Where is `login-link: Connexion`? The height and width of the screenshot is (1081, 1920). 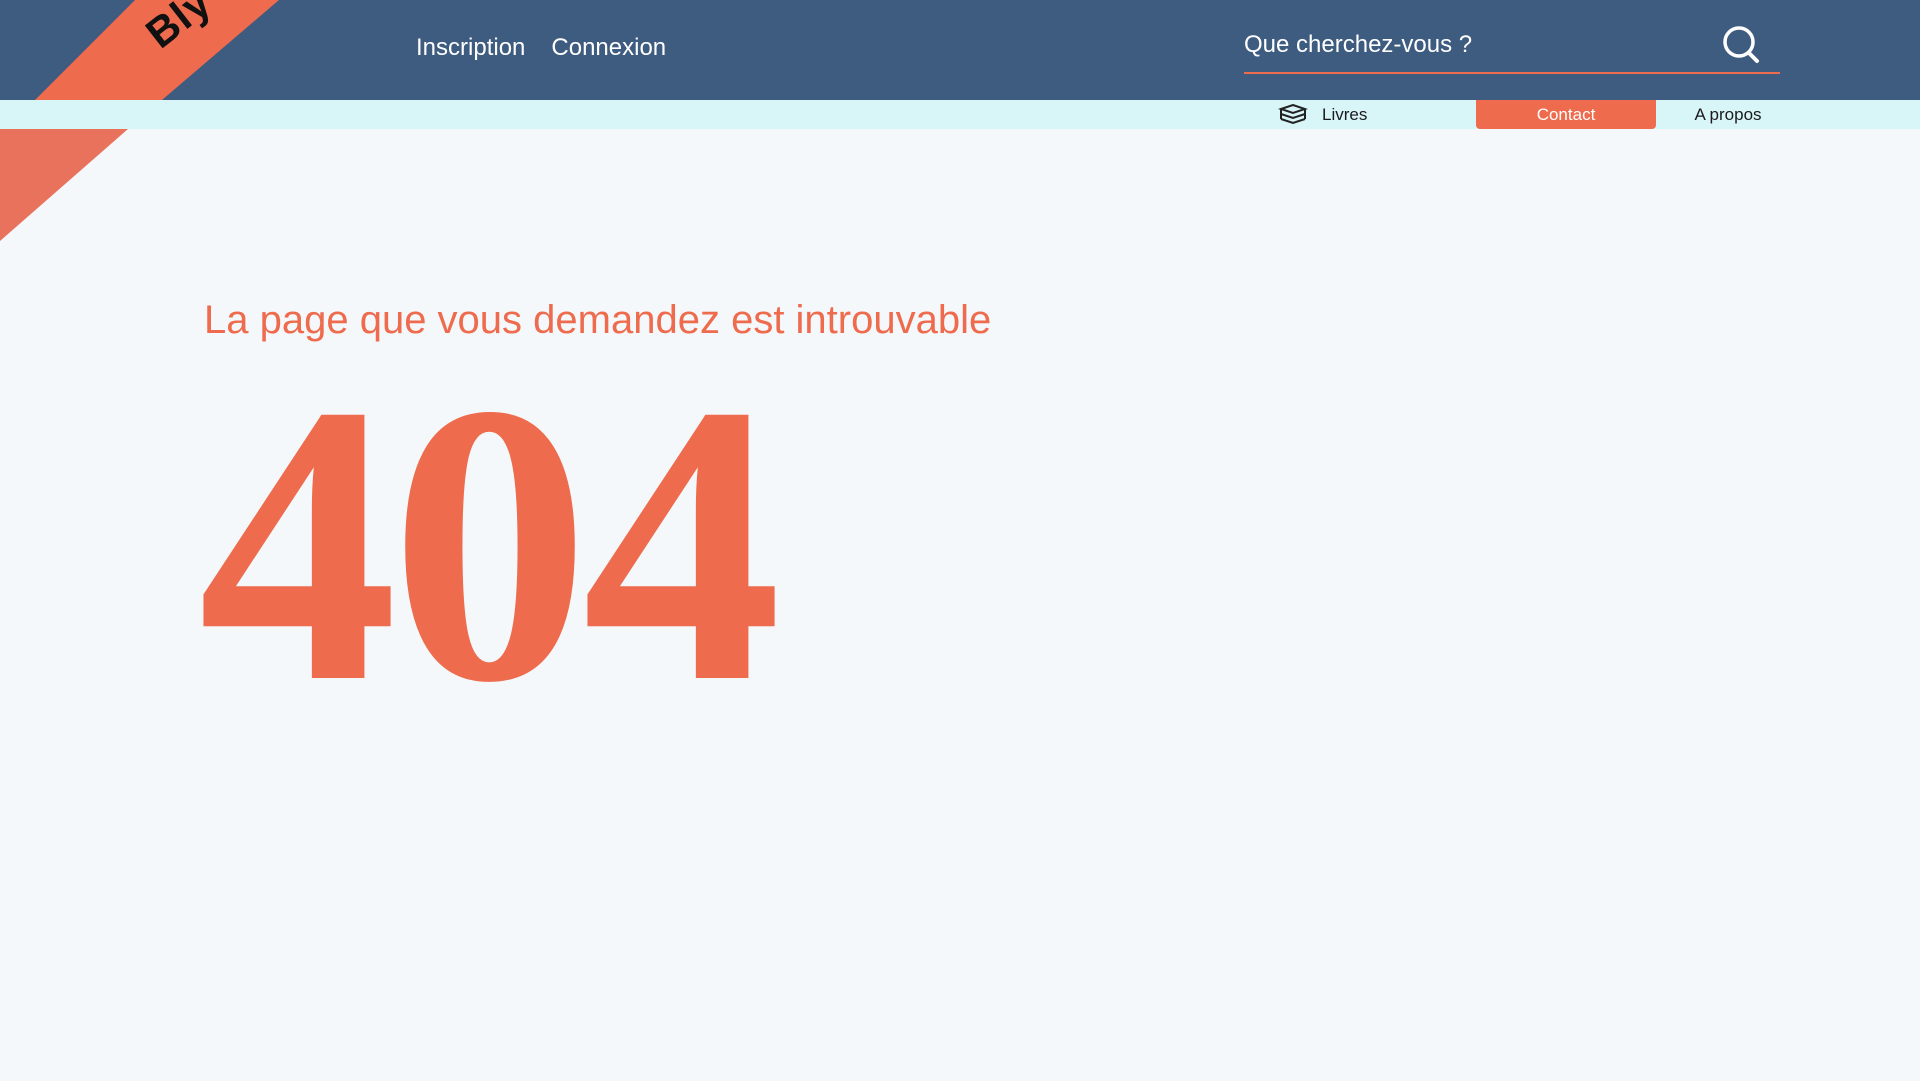
login-link: Connexion is located at coordinates (608, 48).